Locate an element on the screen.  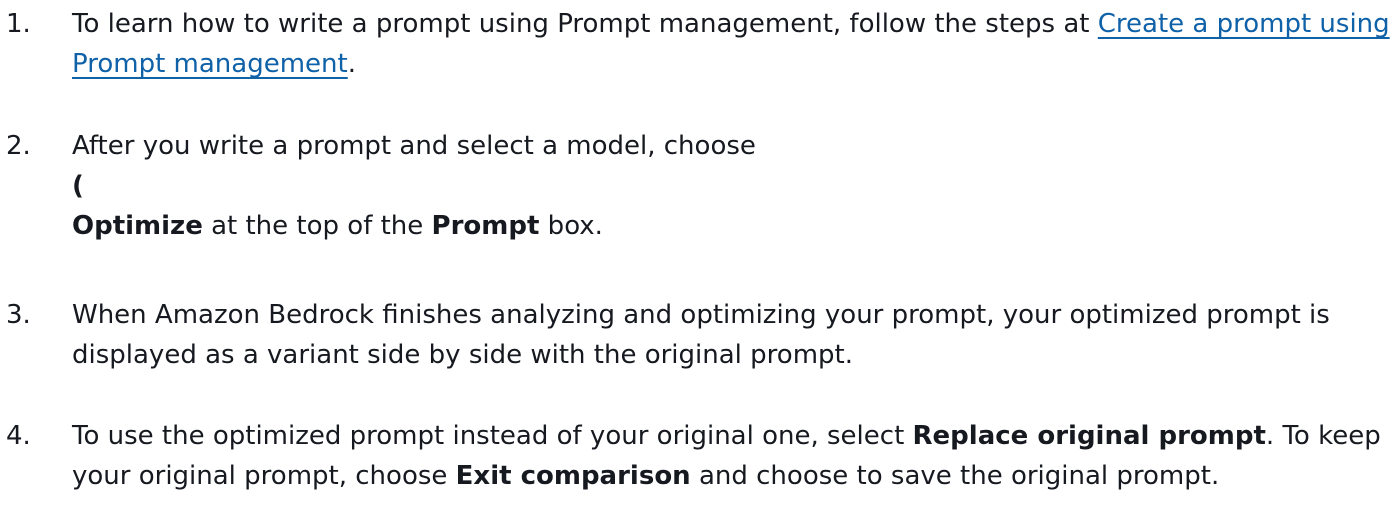
exit-comparison-label: Exit comparison is located at coordinates (573, 476).